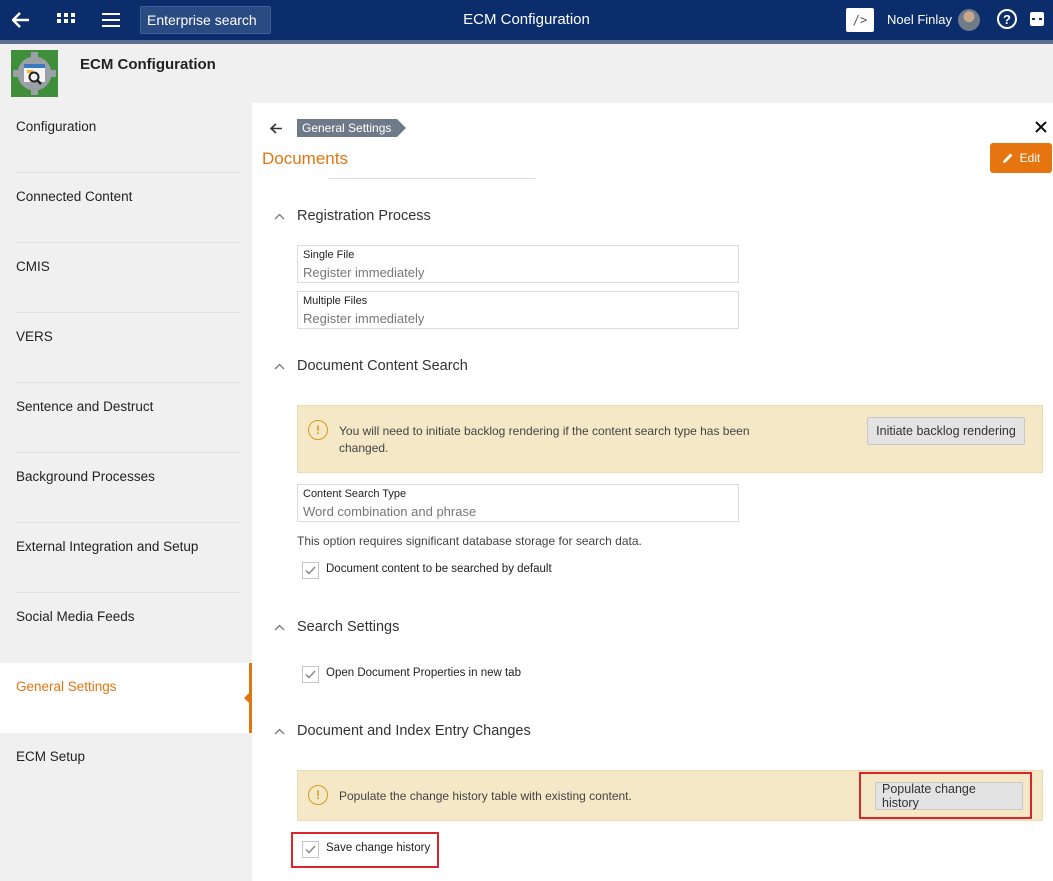 This screenshot has height=881, width=1053. I want to click on sidebar-item-label: General Settings, so click(66, 686).